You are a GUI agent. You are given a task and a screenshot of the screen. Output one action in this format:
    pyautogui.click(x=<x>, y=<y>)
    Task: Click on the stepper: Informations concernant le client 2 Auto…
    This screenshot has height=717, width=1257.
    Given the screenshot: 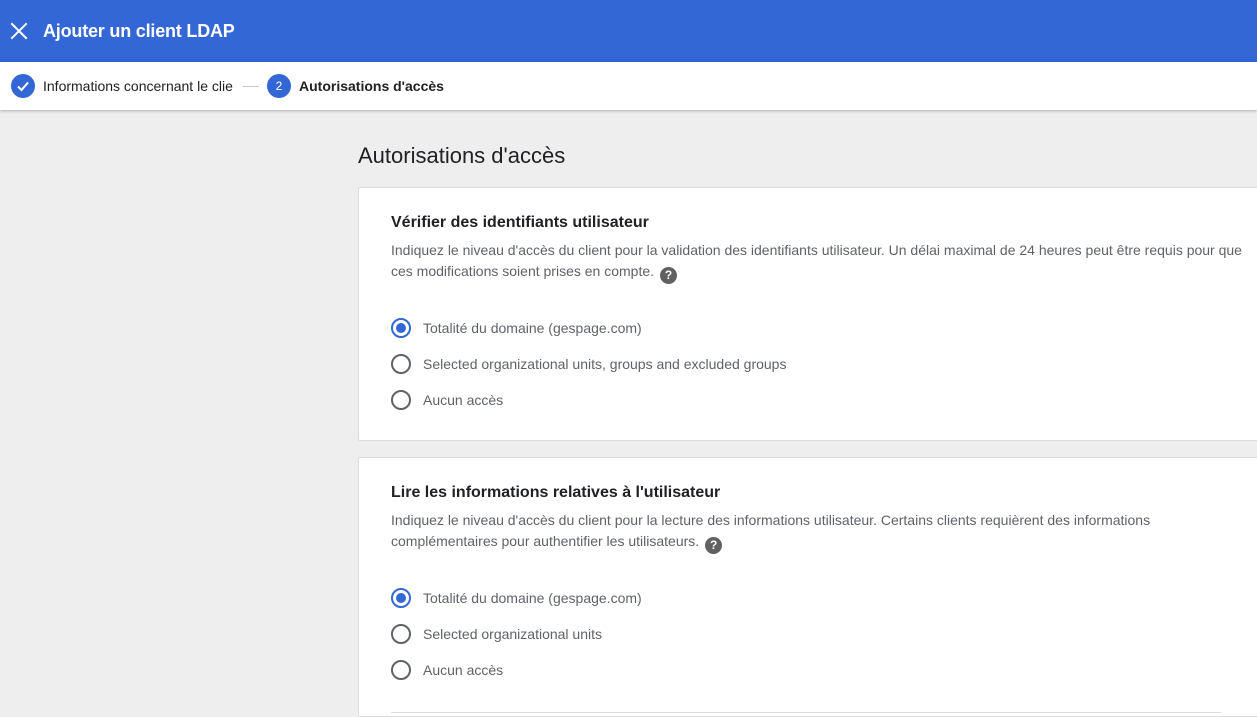 What is the action you would take?
    pyautogui.click(x=628, y=86)
    